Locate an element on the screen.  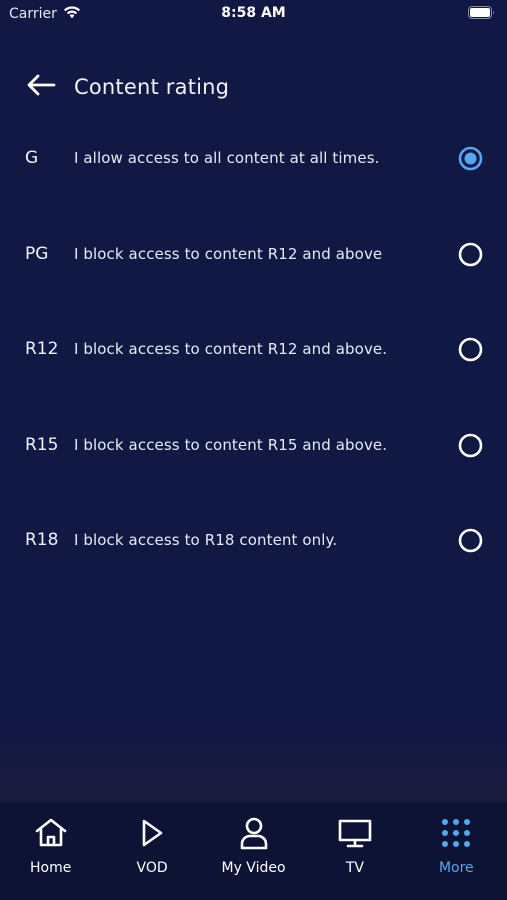
rating-code: G is located at coordinates (32, 158).